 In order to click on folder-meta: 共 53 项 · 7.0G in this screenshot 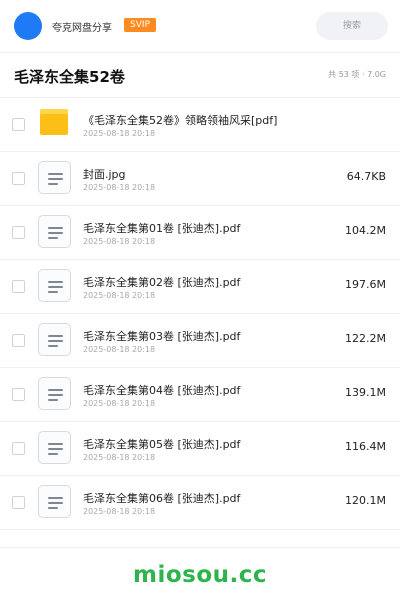, I will do `click(357, 74)`.